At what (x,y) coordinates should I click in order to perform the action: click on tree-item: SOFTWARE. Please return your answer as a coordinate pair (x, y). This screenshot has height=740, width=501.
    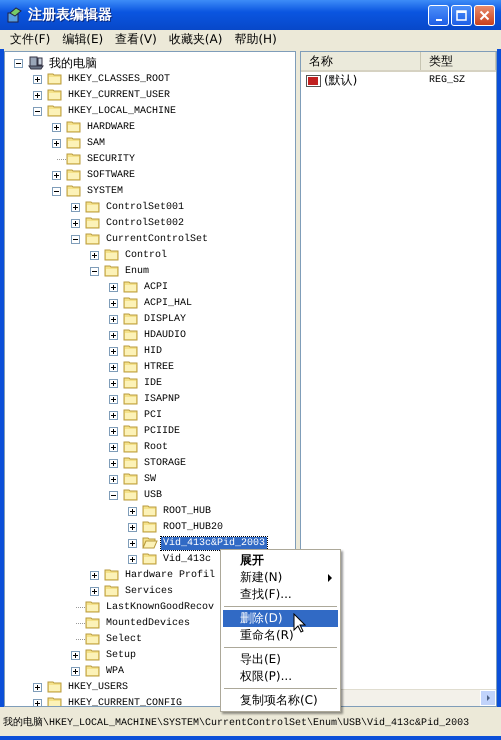
    Looking at the image, I should click on (111, 175).